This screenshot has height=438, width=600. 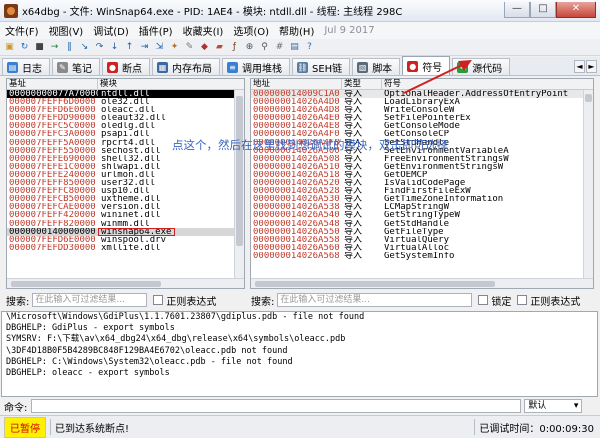 I want to click on menu-view: 视图(V), so click(x=66, y=30).